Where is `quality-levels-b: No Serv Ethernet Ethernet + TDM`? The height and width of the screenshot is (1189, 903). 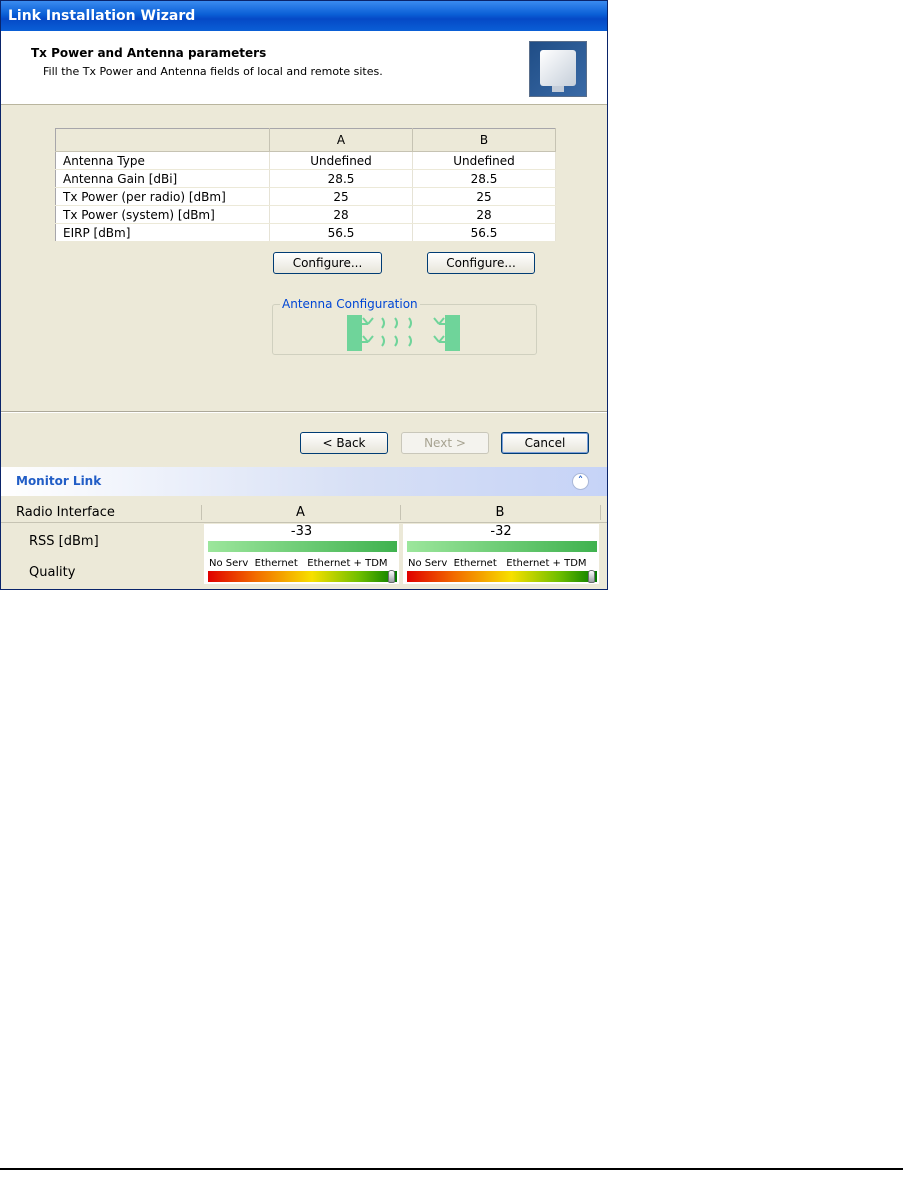
quality-levels-b: No Serv Ethernet Ethernet + TDM is located at coordinates (497, 563).